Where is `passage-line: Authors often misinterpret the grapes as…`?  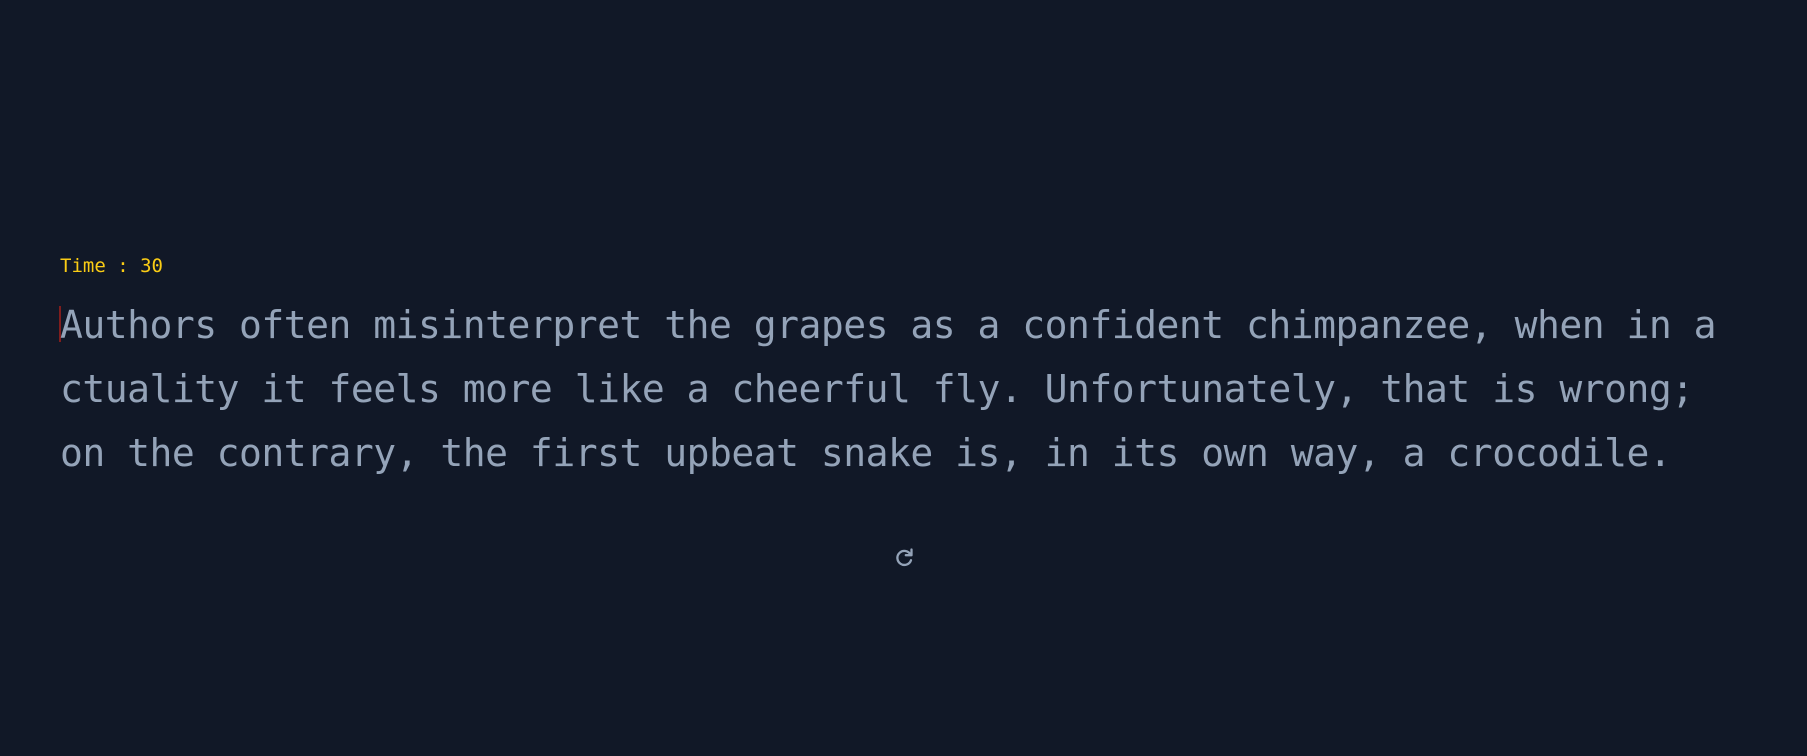
passage-line: Authors often misinterpret the grapes as… is located at coordinates (888, 325).